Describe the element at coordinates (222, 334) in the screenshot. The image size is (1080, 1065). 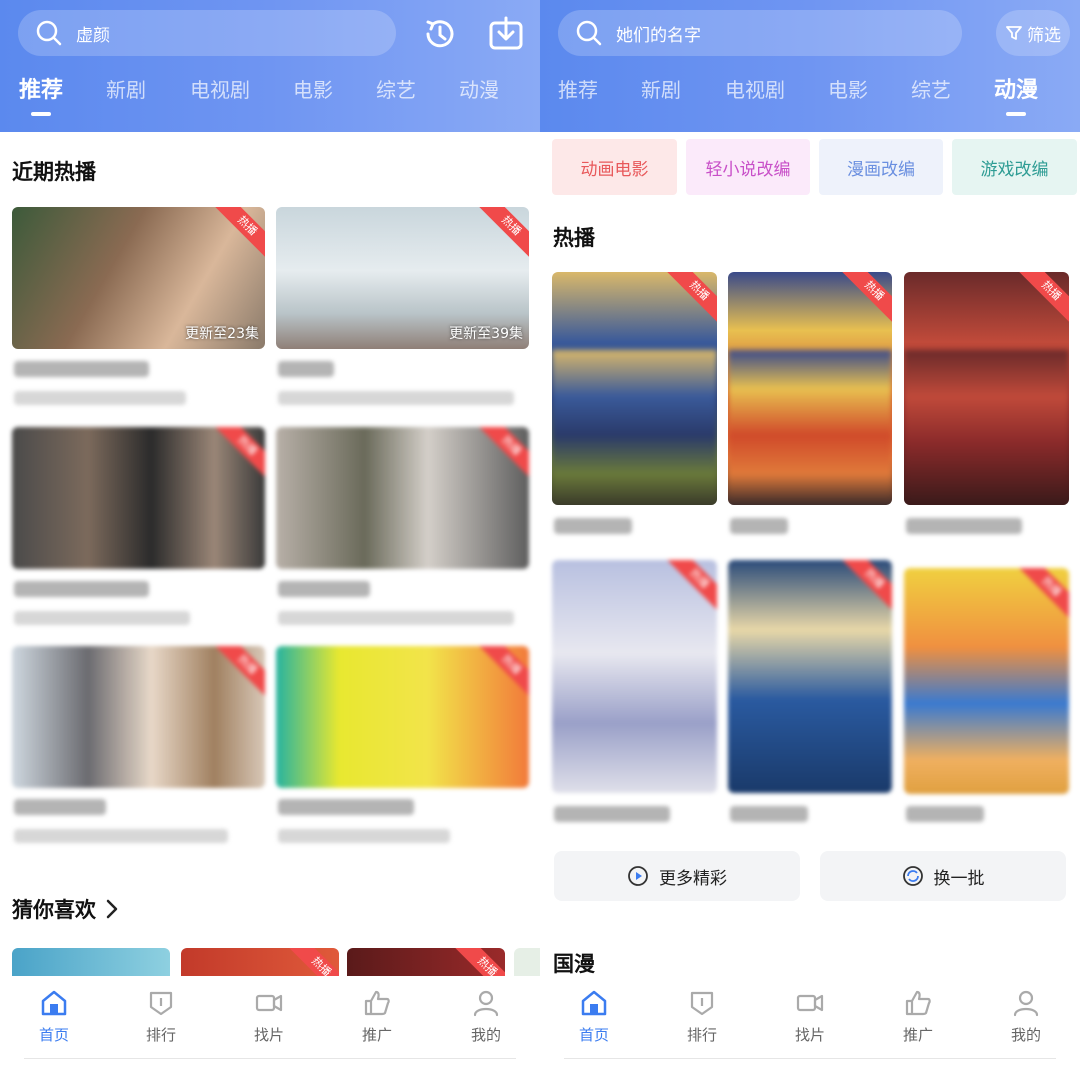
I see `episode-status: 更新至23集` at that location.